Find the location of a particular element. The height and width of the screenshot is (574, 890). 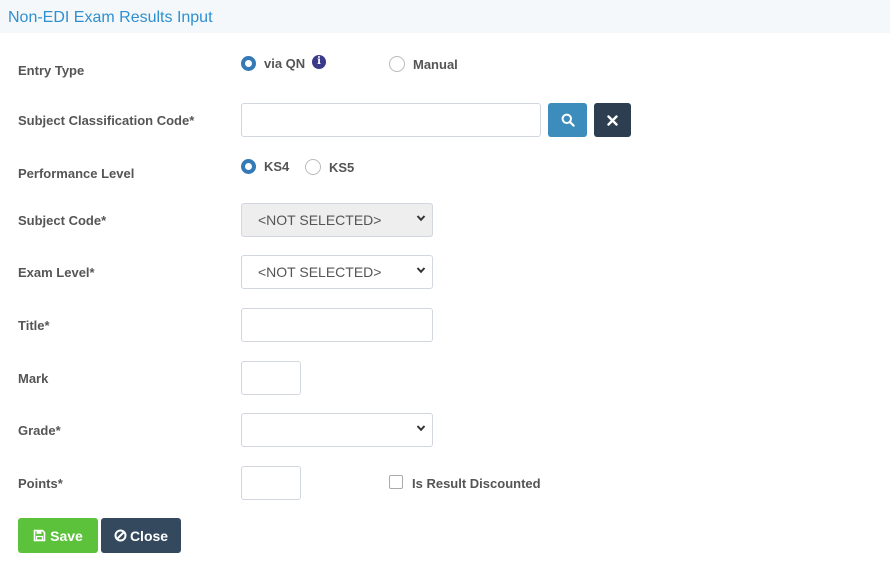

exam-level-label: Exam Level* is located at coordinates (56, 272).